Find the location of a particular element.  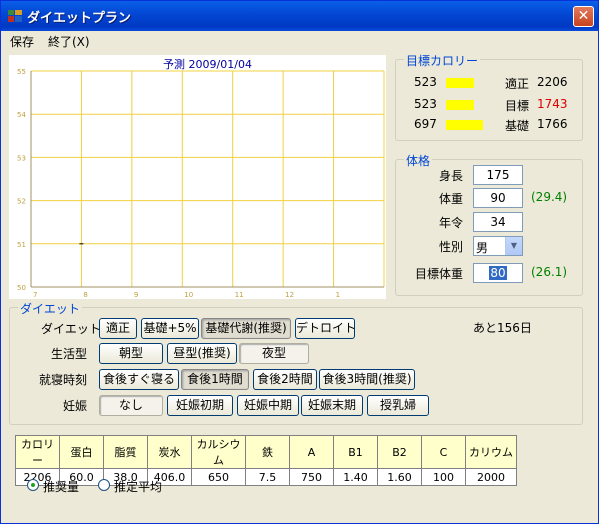

menu-save: 保存 is located at coordinates (22, 41).